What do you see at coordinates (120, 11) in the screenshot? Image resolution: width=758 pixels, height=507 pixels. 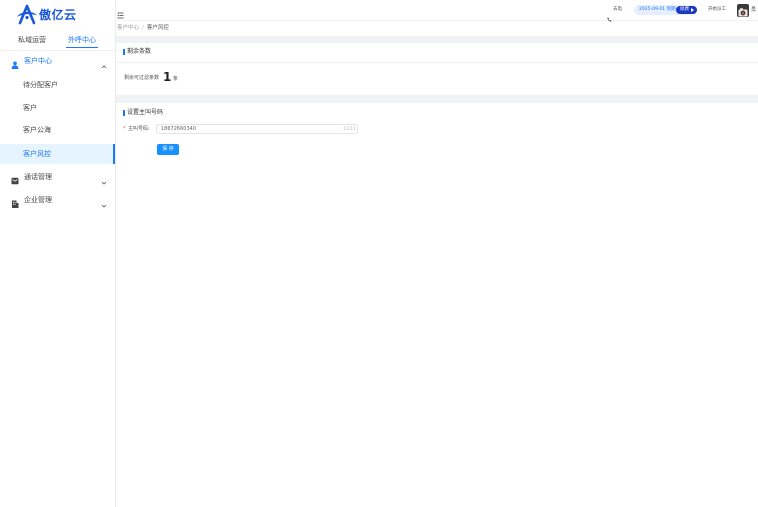 I see `menu-fold-icon` at bounding box center [120, 11].